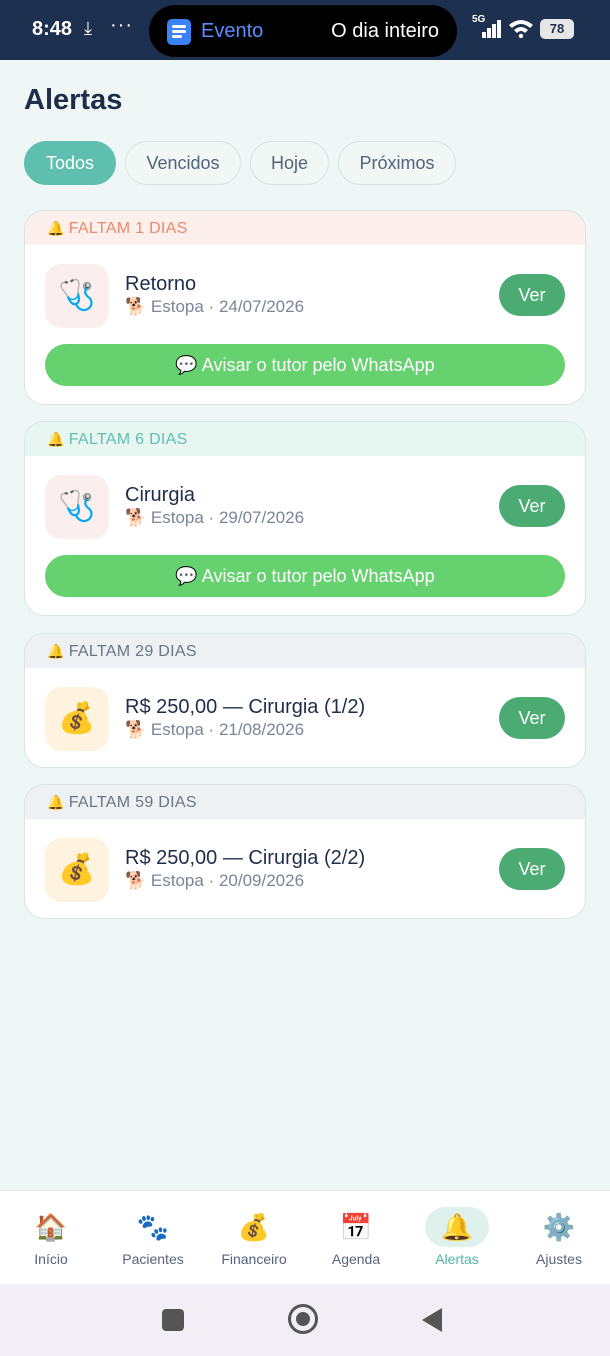 This screenshot has height=1356, width=610. What do you see at coordinates (232, 31) in the screenshot?
I see `live-activity-title: Evento` at bounding box center [232, 31].